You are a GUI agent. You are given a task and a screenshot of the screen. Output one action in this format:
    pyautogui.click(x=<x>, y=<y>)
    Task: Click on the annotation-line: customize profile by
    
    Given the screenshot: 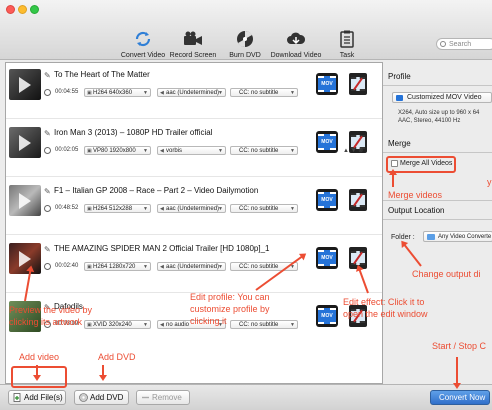 What is the action you would take?
    pyautogui.click(x=230, y=309)
    